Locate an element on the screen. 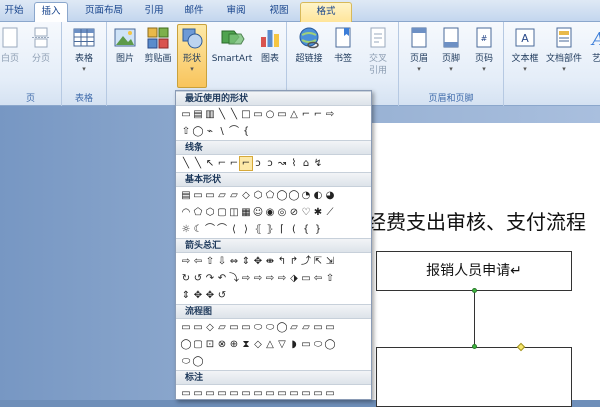 Image resolution: width=600 pixels, height=407 pixels. shape-lines-icon: ╲ is located at coordinates (198, 163).